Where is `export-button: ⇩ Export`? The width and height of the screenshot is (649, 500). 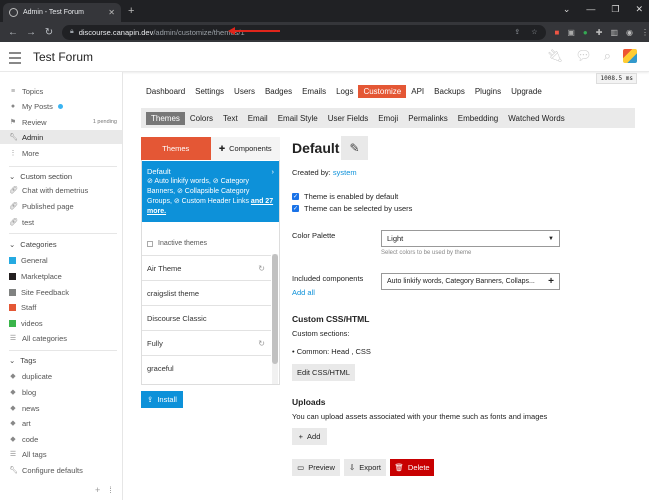 export-button: ⇩ Export is located at coordinates (365, 467).